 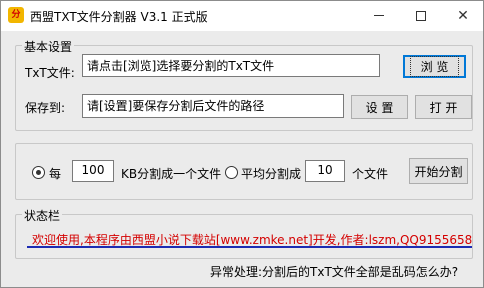 I want to click on average-split-label: 平均分割成, so click(x=271, y=174).